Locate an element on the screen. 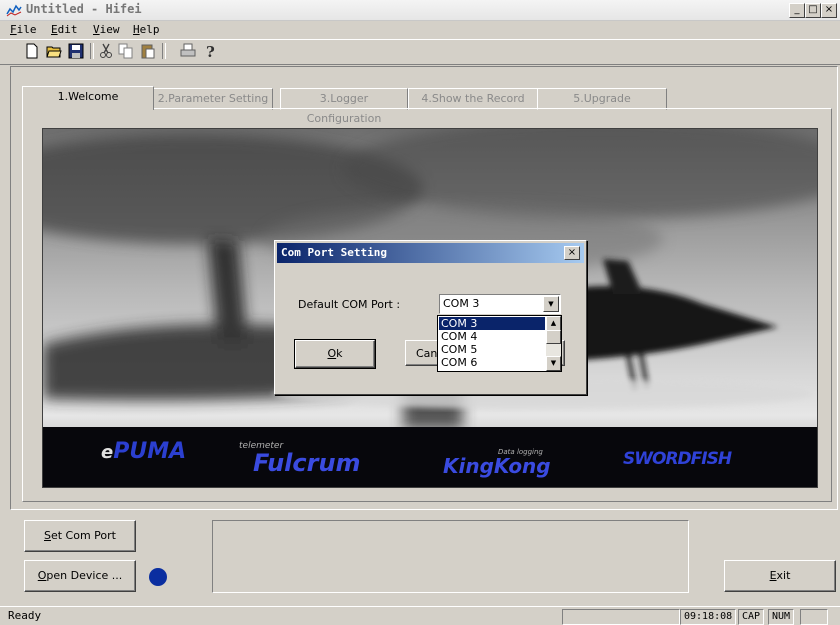  print-icon is located at coordinates (188, 51).